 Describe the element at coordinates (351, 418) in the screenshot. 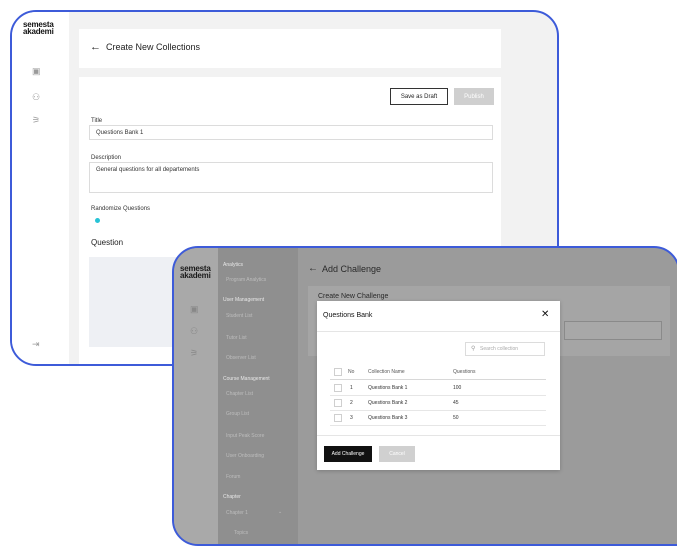

I see `row-no: 3` at that location.